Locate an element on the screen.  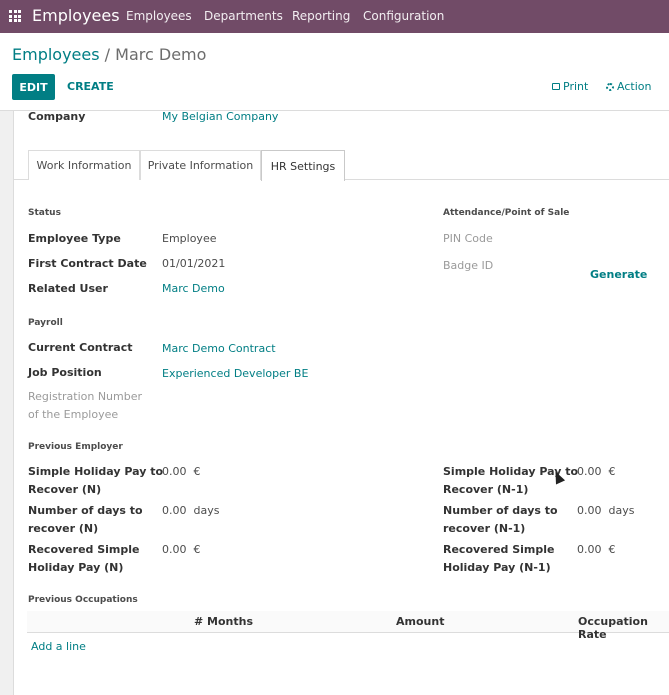
recovered-holiday-pay-n-label: Recovered Simple Holiday Pay (N) is located at coordinates (84, 558).